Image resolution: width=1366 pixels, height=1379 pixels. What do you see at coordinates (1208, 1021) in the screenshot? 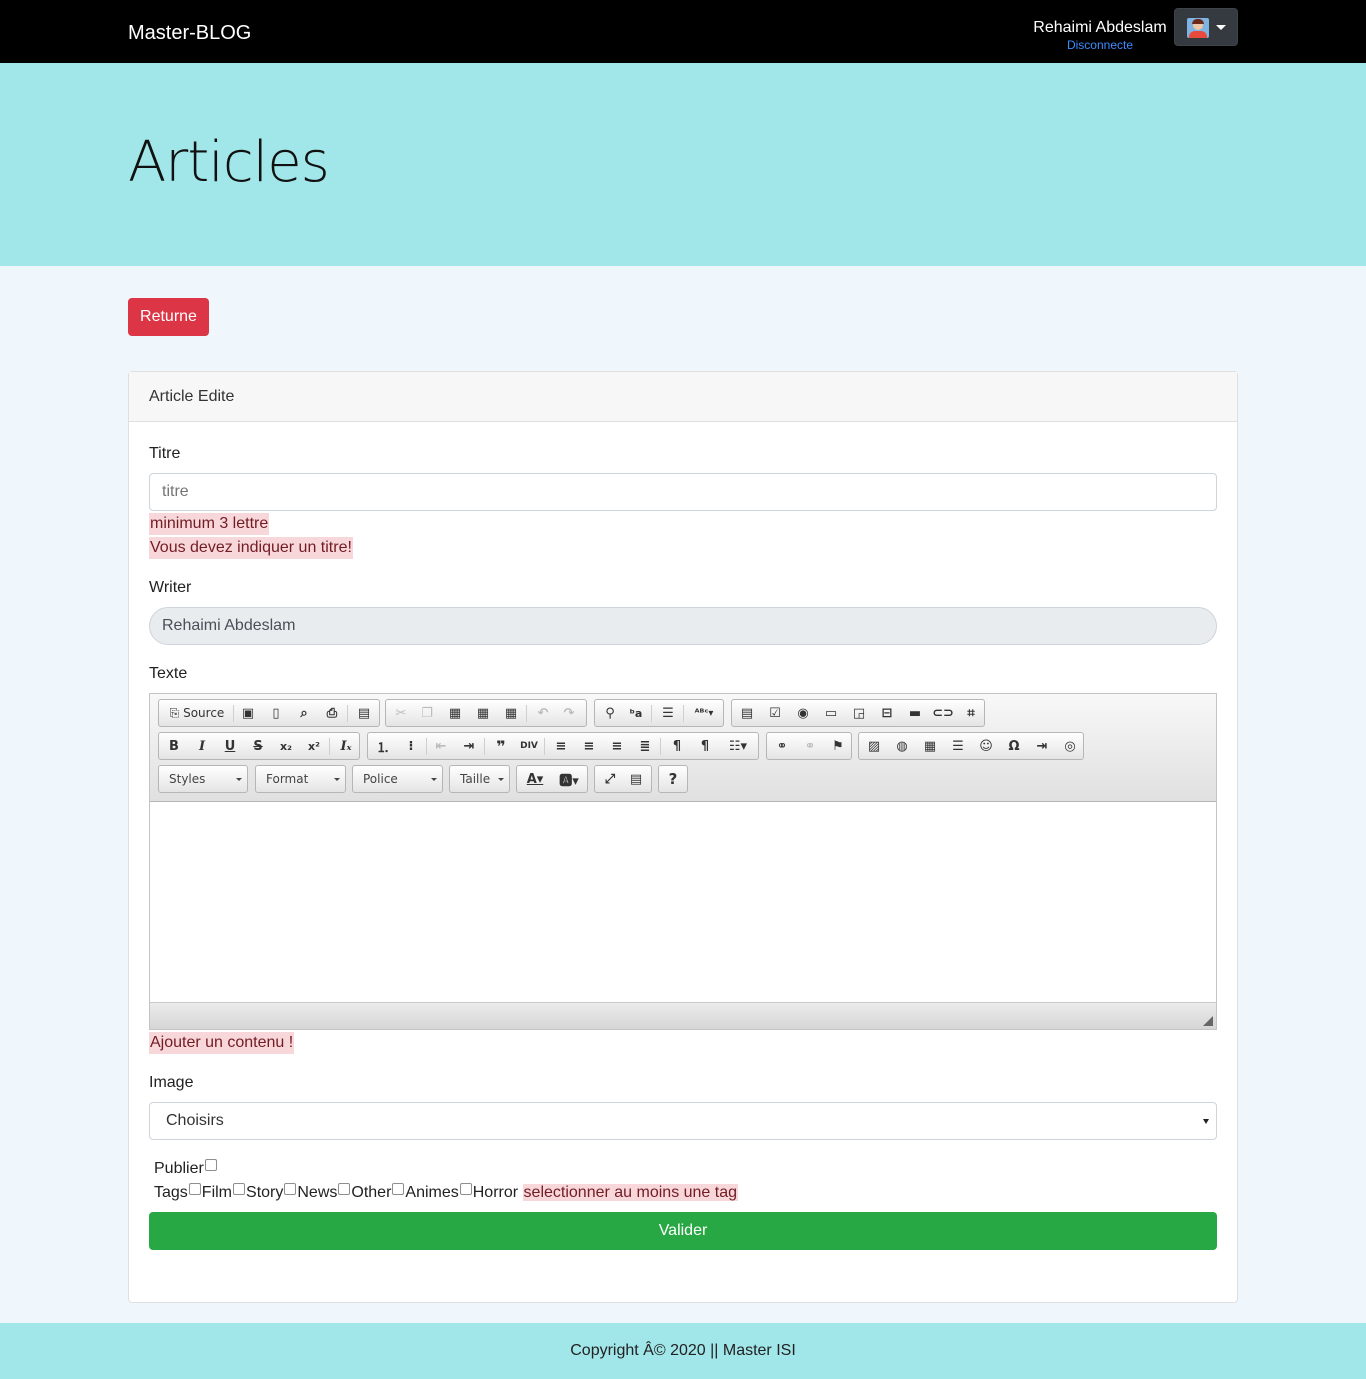
I see `resize-handle-icon` at bounding box center [1208, 1021].